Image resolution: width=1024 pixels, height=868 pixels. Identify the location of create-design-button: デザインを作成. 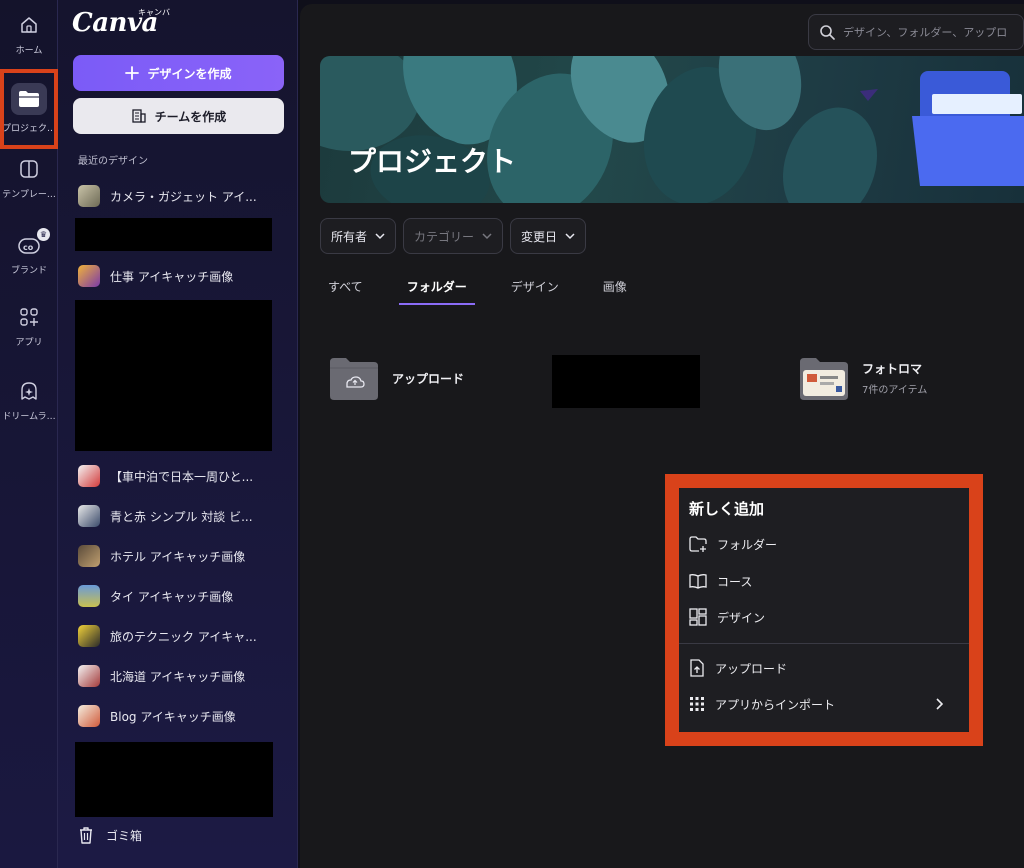
(178, 73).